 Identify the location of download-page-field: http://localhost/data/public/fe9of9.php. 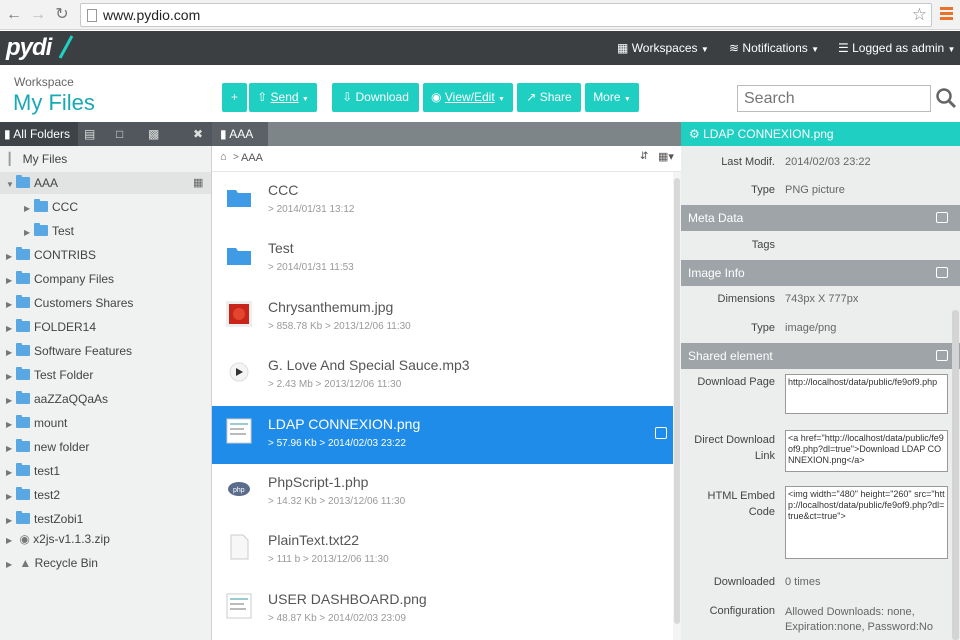
(866, 394).